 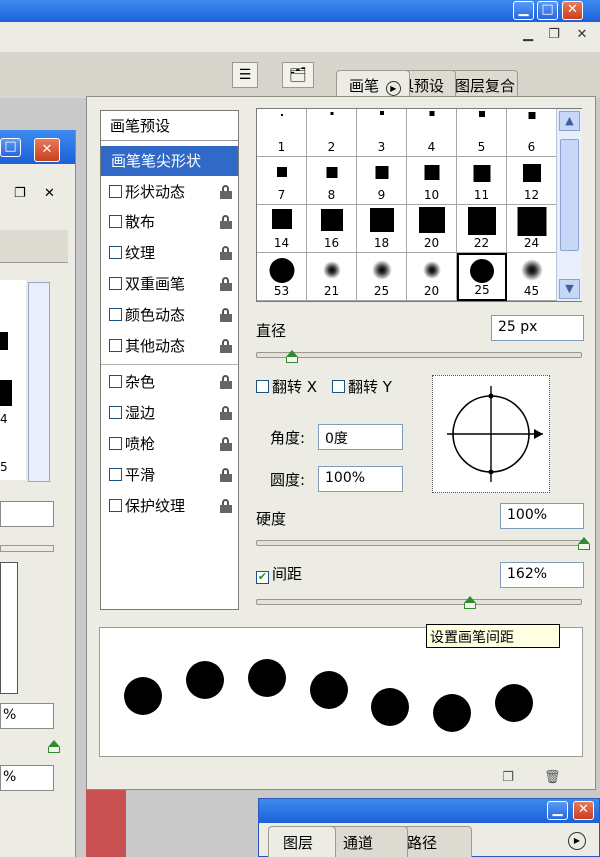 I want to click on angle-field: 0度, so click(x=360, y=437).